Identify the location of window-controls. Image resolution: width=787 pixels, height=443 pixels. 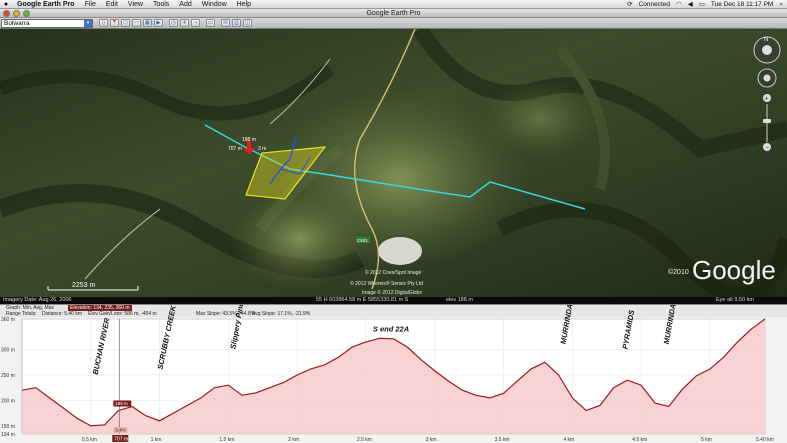
(16, 13).